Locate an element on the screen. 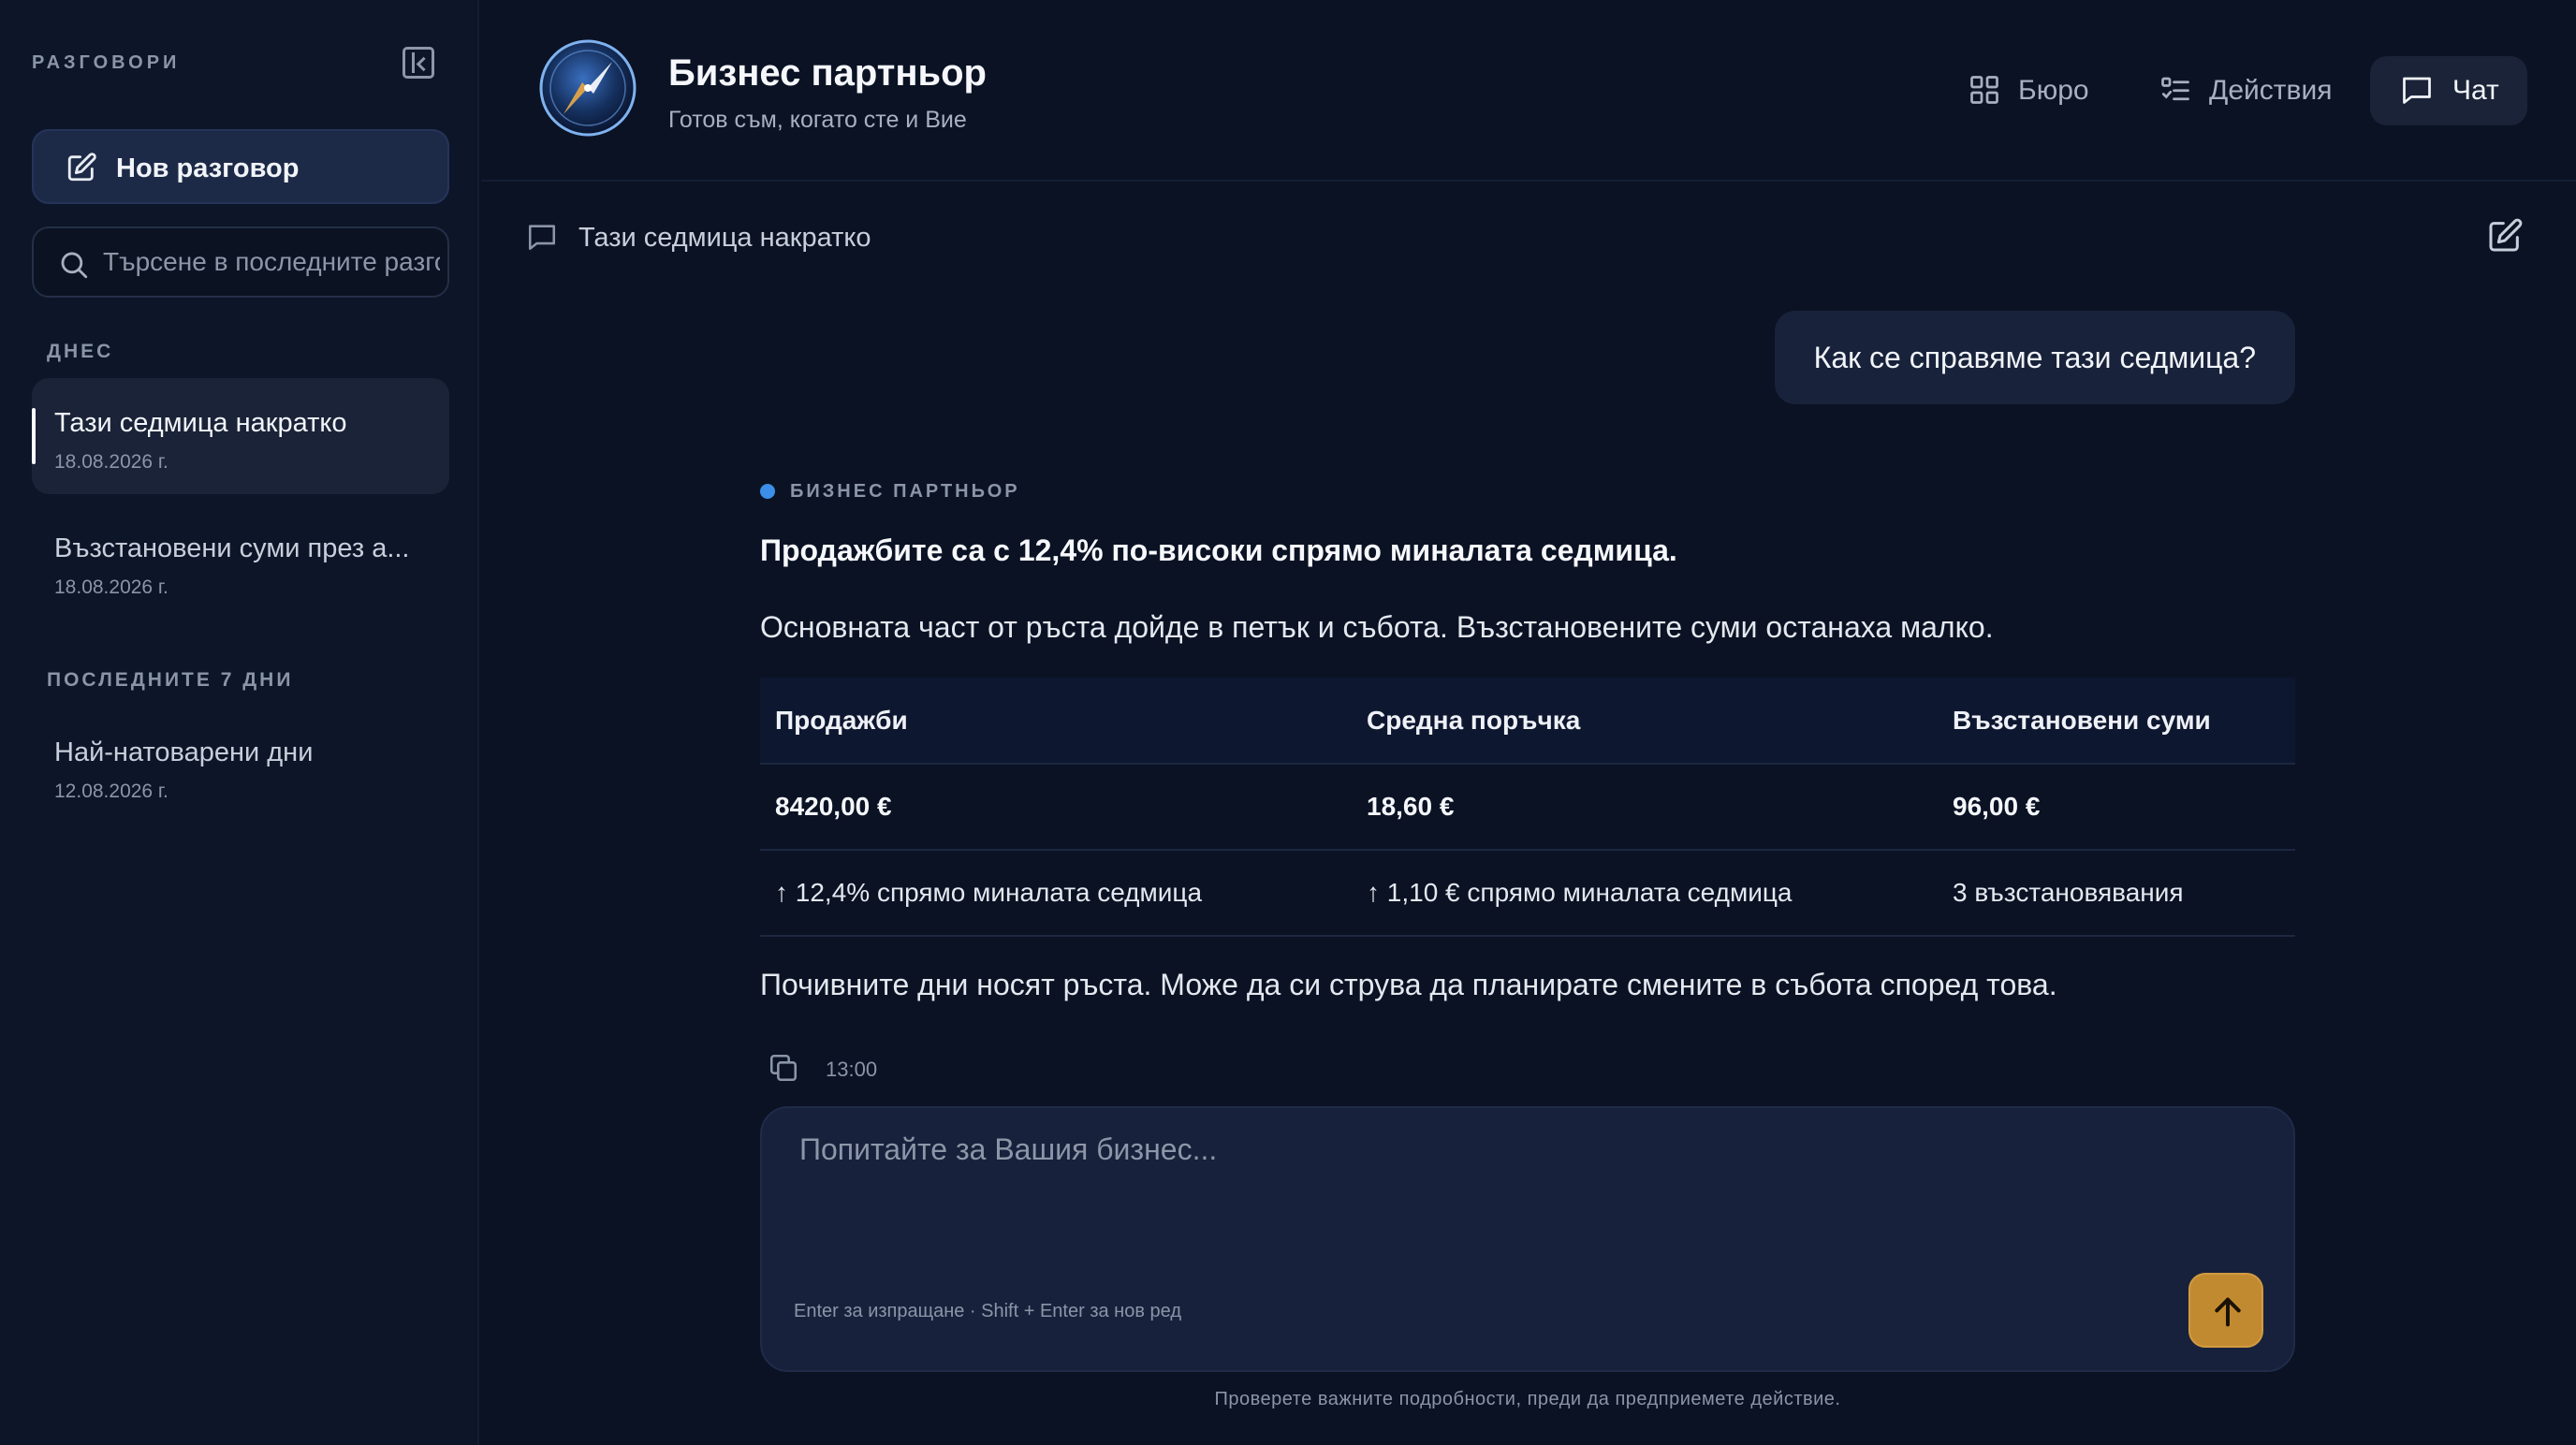  nav-label: Бюро is located at coordinates (2053, 90).